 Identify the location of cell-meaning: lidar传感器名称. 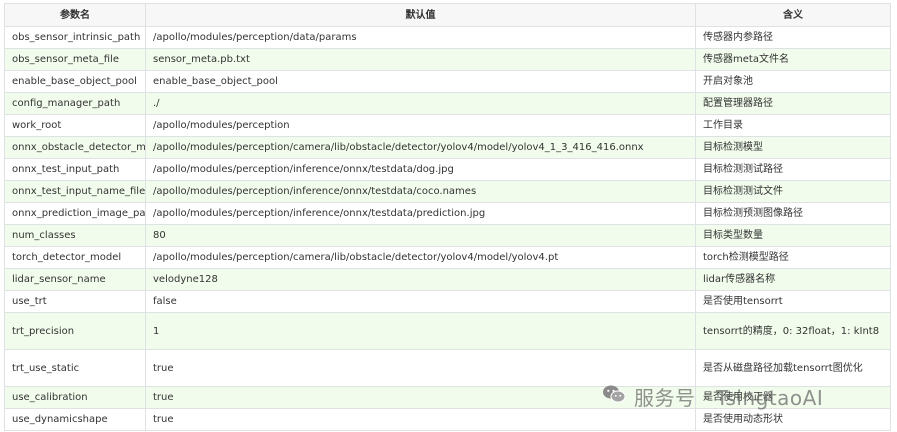
(793, 279).